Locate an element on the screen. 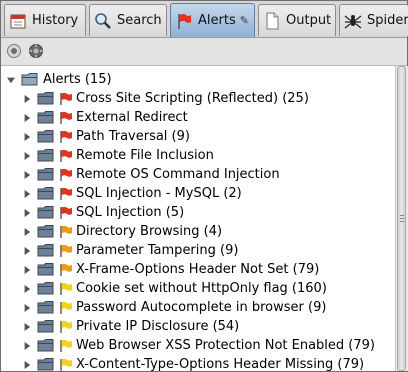  alert-item-label: Cross Site Scripting (Reflected) (25) is located at coordinates (192, 98).